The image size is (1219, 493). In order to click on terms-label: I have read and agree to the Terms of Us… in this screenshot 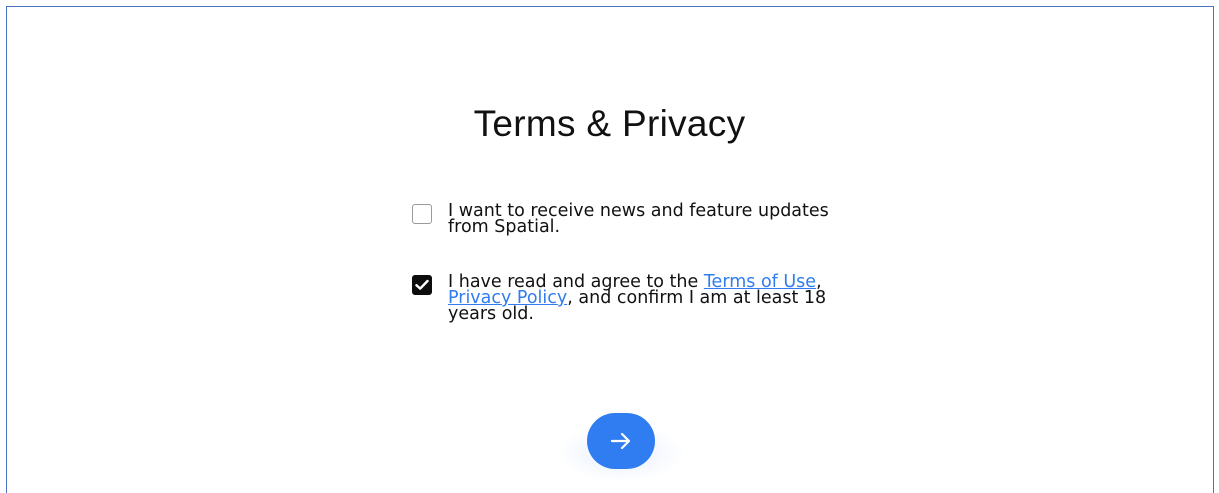, I will do `click(643, 298)`.